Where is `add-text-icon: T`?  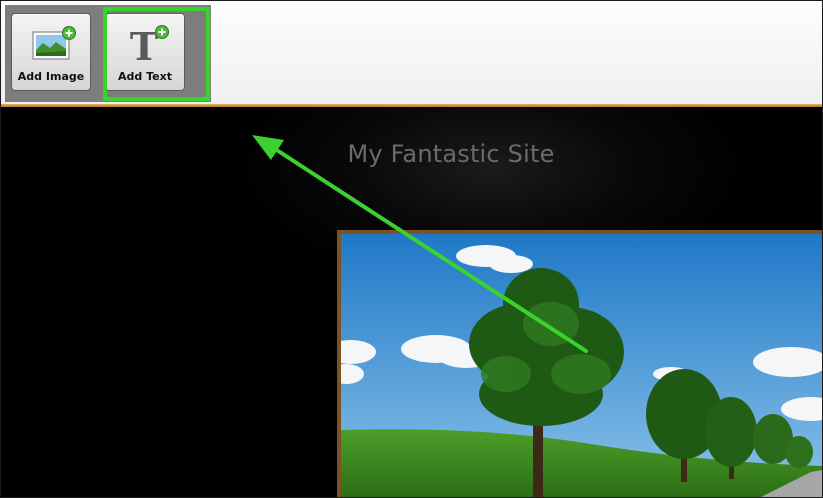
add-text-icon: T is located at coordinates (145, 46).